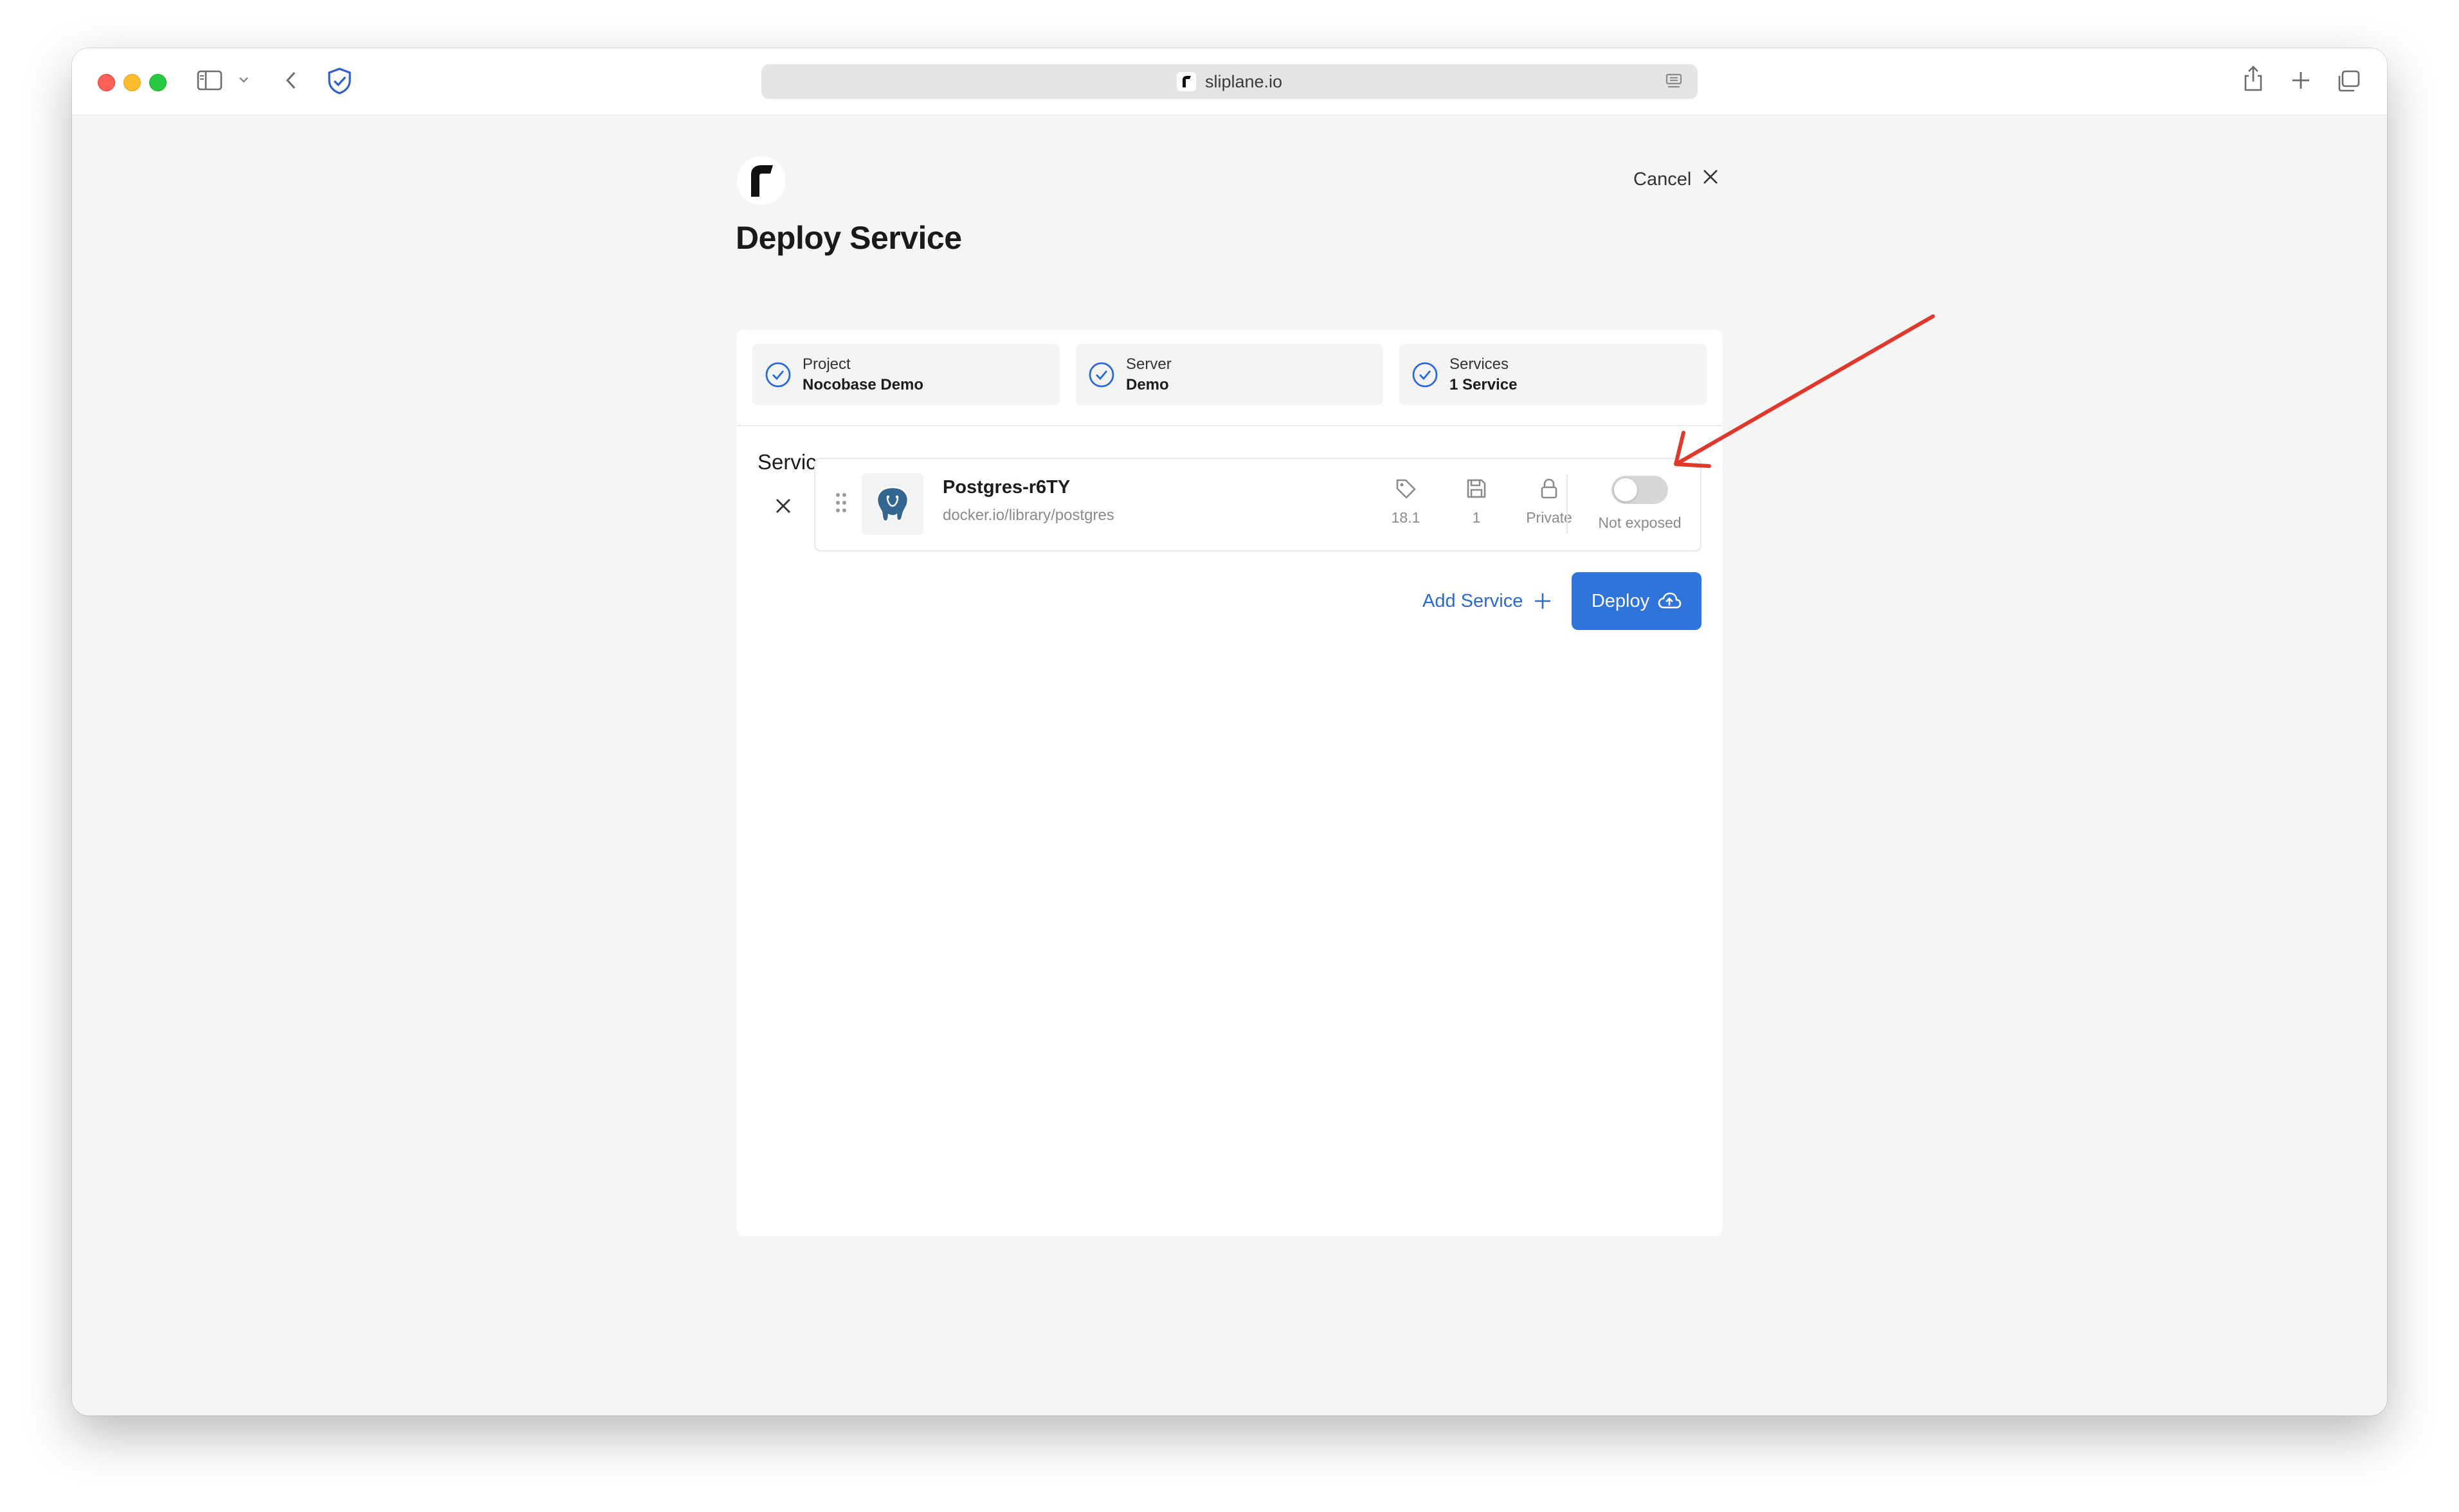 This screenshot has height=1512, width=2459. I want to click on plus-icon, so click(1543, 601).